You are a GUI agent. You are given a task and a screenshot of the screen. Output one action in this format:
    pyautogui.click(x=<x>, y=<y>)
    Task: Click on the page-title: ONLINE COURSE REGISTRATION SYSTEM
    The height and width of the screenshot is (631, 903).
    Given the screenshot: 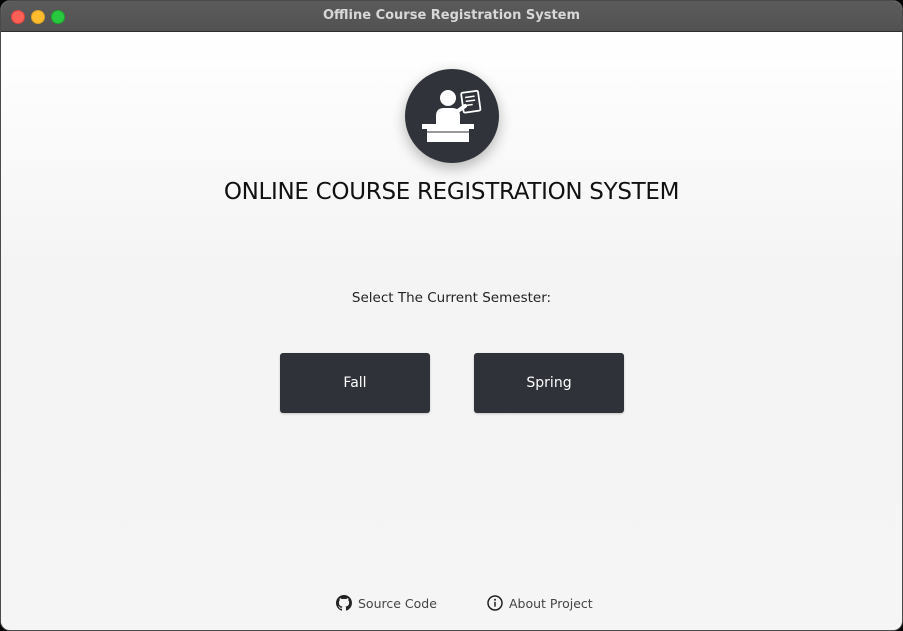 What is the action you would take?
    pyautogui.click(x=451, y=192)
    